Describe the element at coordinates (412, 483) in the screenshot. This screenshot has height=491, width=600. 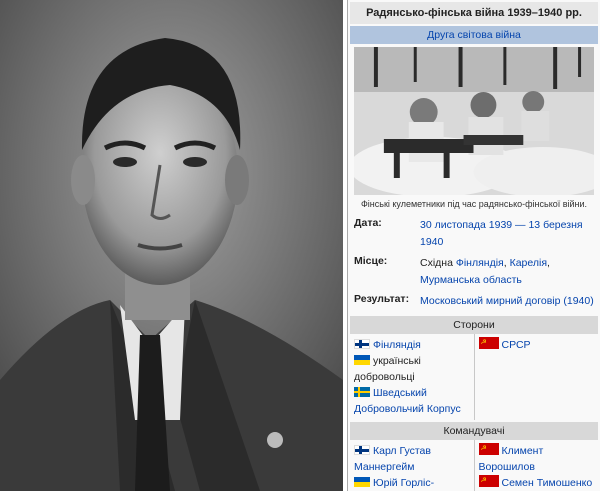
I see `commander-horlis: Юрій Горліс-Горський` at that location.